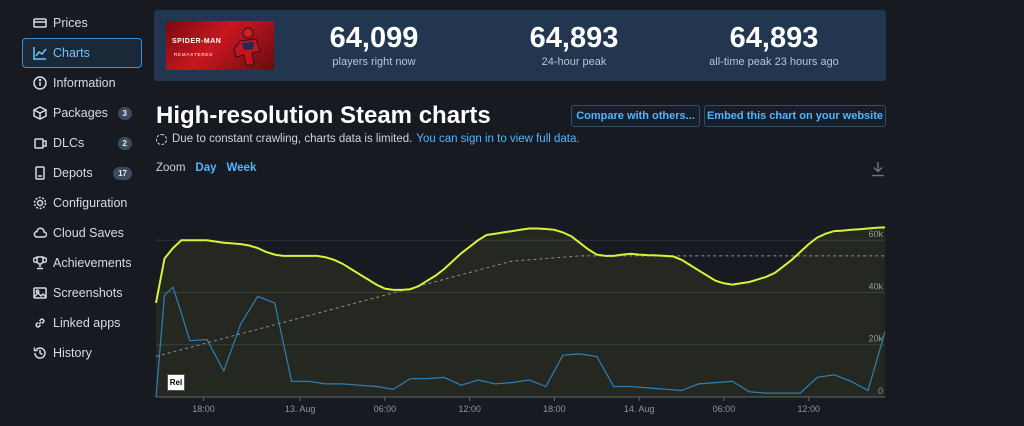 This screenshot has height=426, width=1024. What do you see at coordinates (40, 23) in the screenshot?
I see `prices-icon` at bounding box center [40, 23].